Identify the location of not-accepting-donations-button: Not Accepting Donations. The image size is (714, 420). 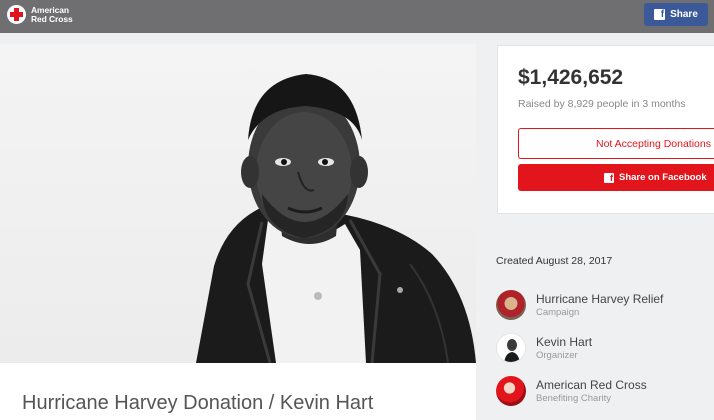
(616, 143).